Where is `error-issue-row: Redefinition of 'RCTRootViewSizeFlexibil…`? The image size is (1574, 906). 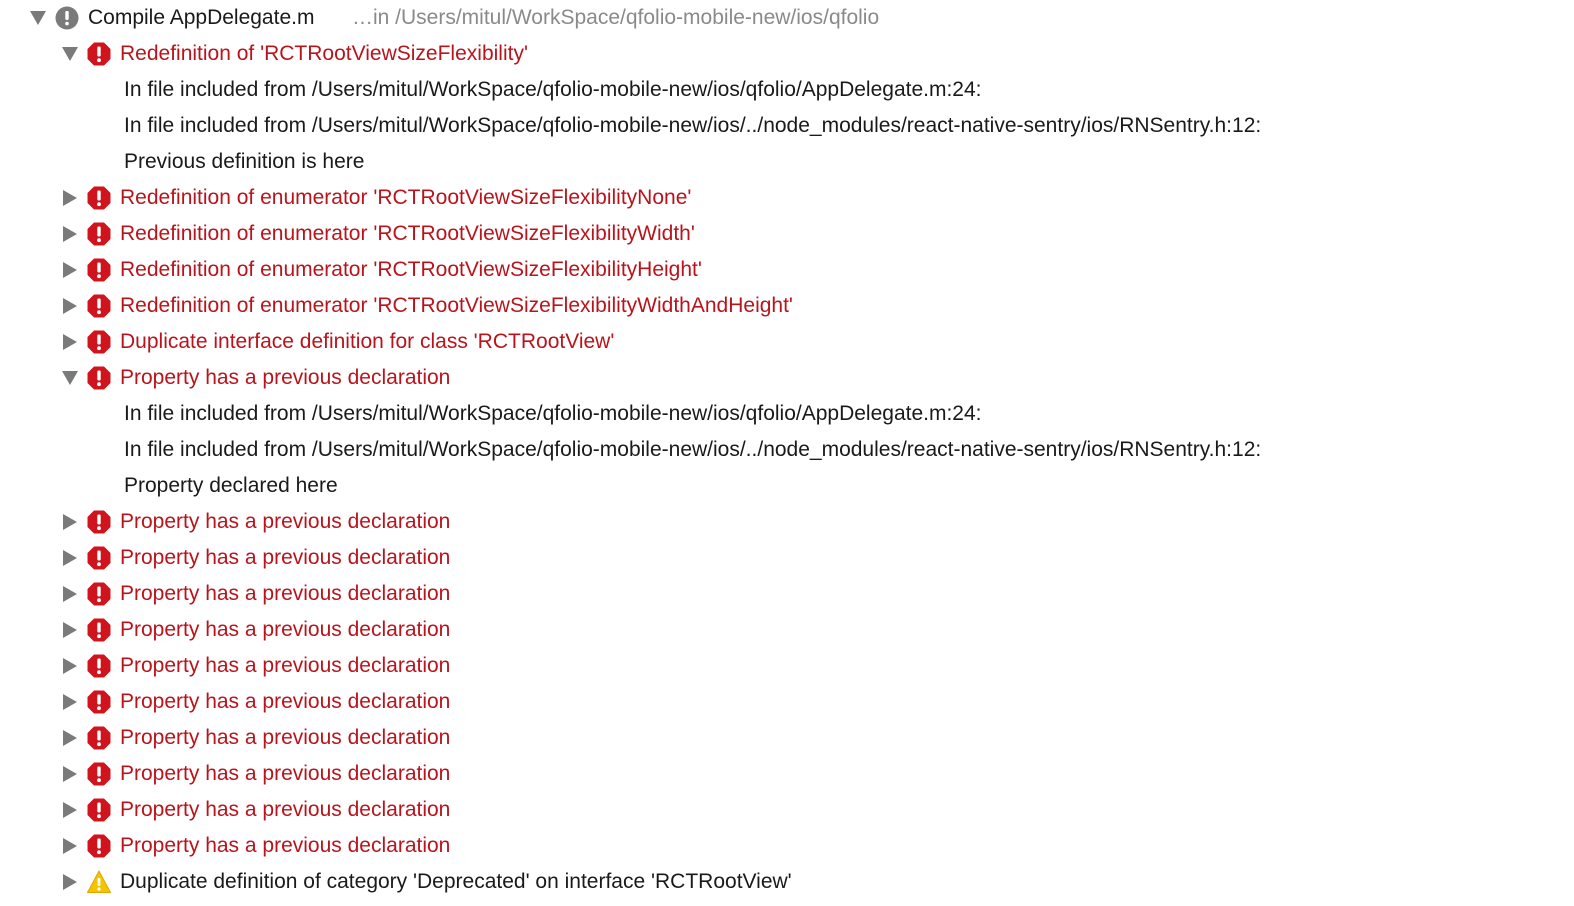 error-issue-row: Redefinition of 'RCTRootViewSizeFlexibil… is located at coordinates (787, 54).